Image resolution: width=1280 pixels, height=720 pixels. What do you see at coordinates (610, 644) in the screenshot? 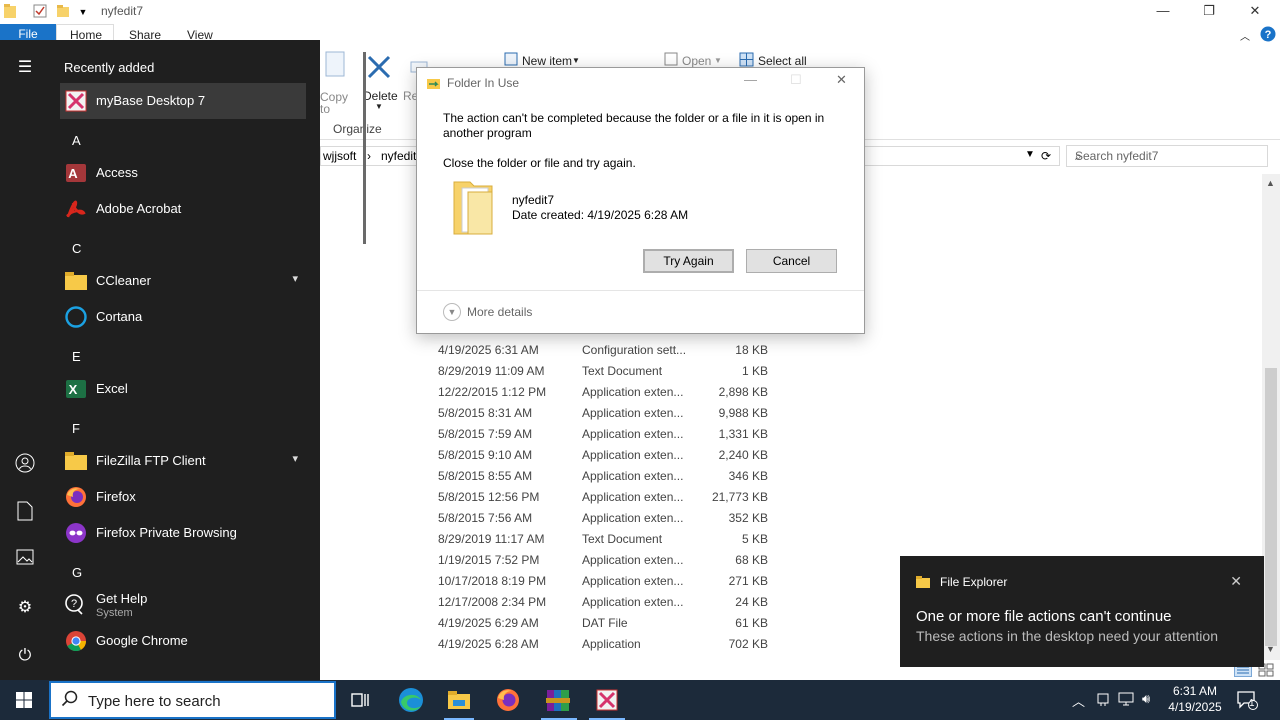
I see `file-row: 4/19/2025 6:28 AM Application 702 KB` at bounding box center [610, 644].